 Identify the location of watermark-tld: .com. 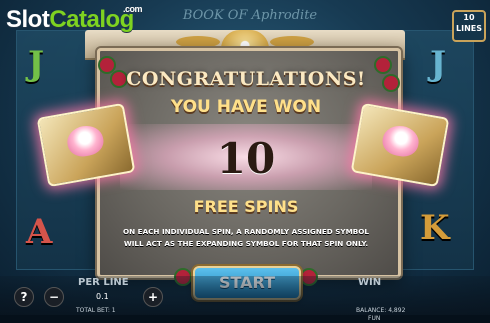
(133, 9).